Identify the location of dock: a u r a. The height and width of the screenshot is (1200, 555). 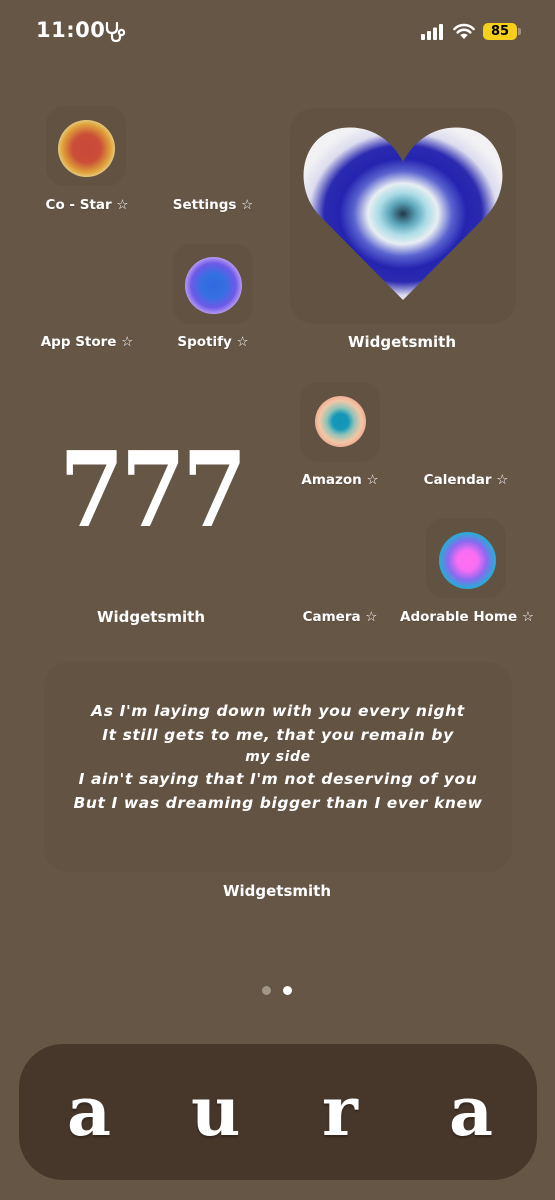
(278, 1112).